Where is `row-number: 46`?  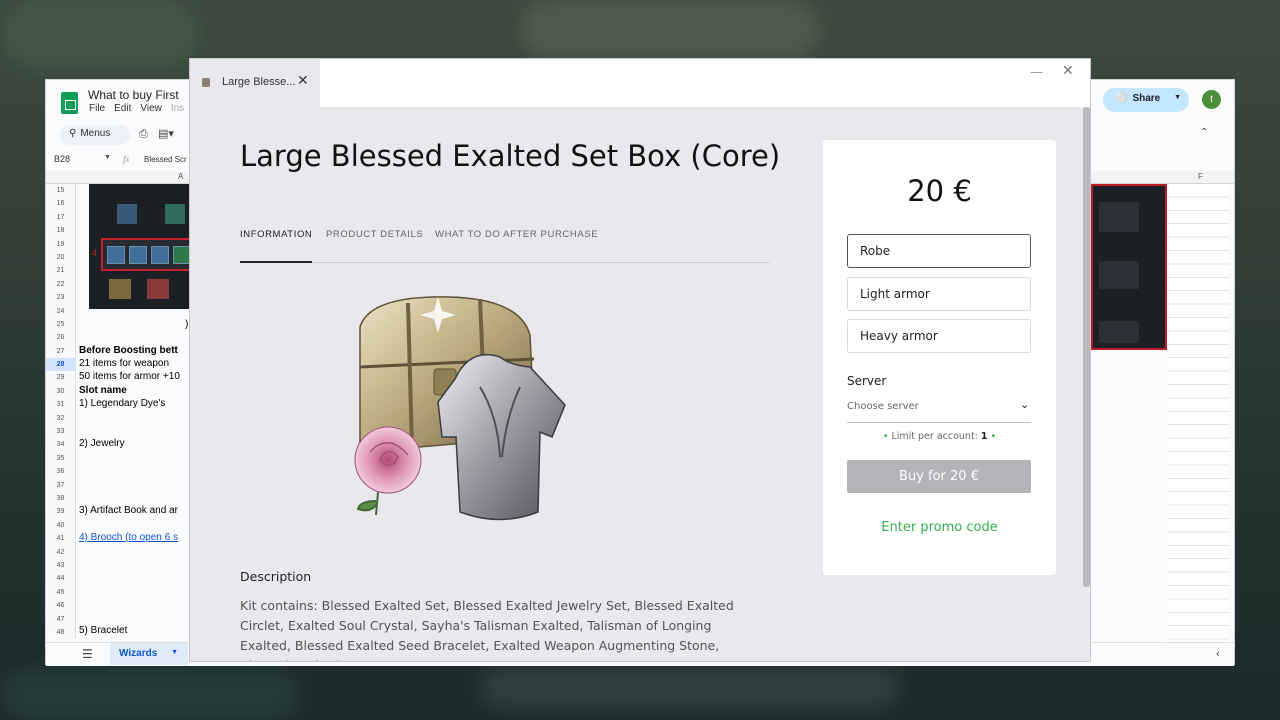 row-number: 46 is located at coordinates (60, 605).